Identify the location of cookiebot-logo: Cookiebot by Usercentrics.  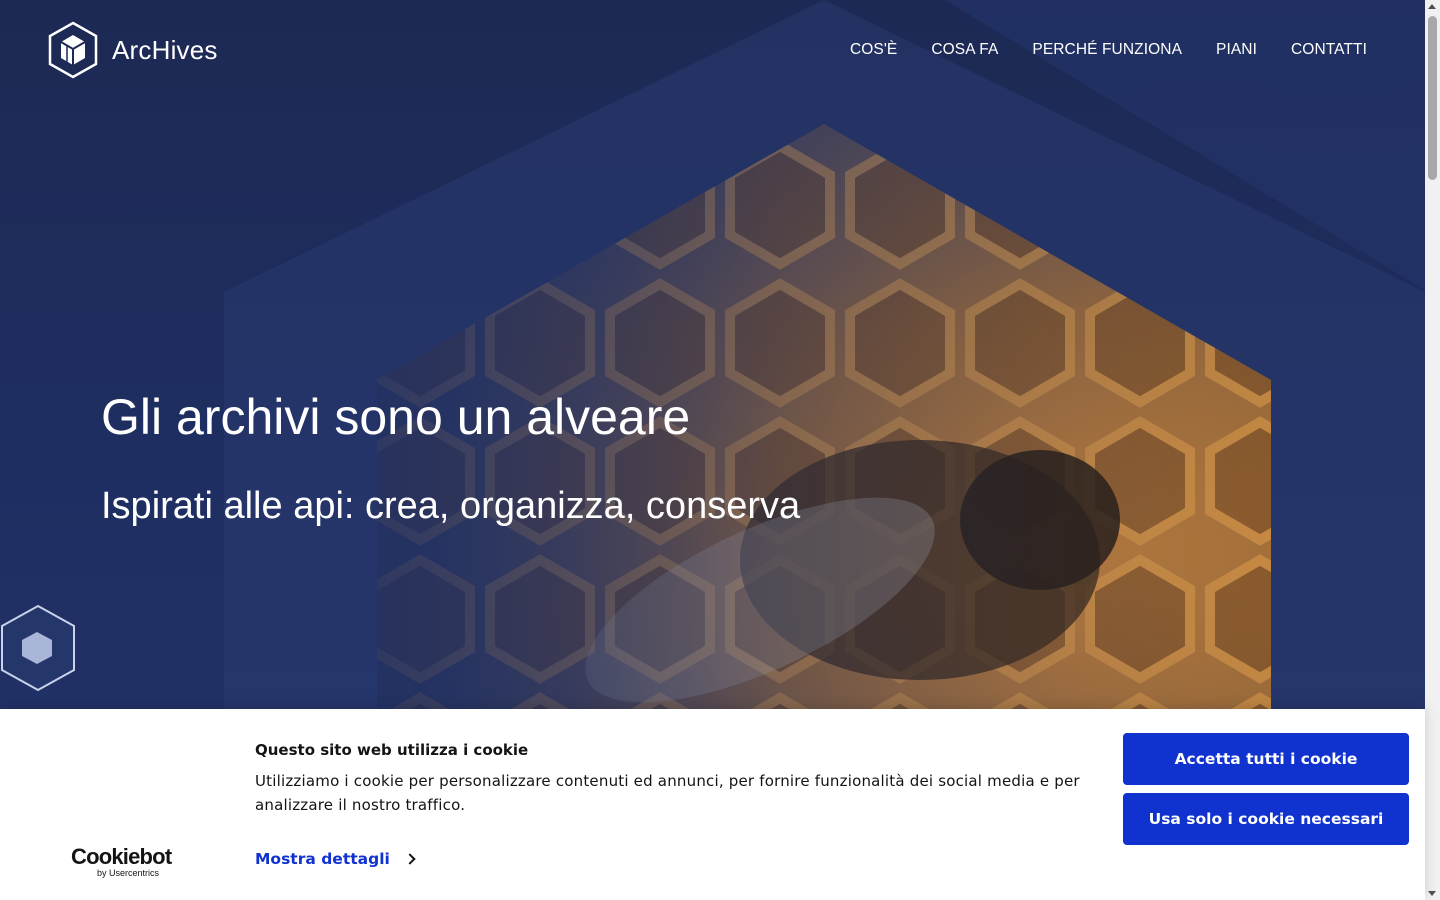
(121, 861).